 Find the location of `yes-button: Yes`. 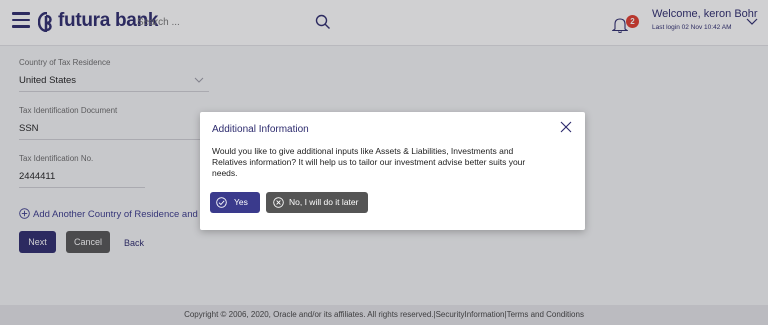

yes-button: Yes is located at coordinates (235, 202).